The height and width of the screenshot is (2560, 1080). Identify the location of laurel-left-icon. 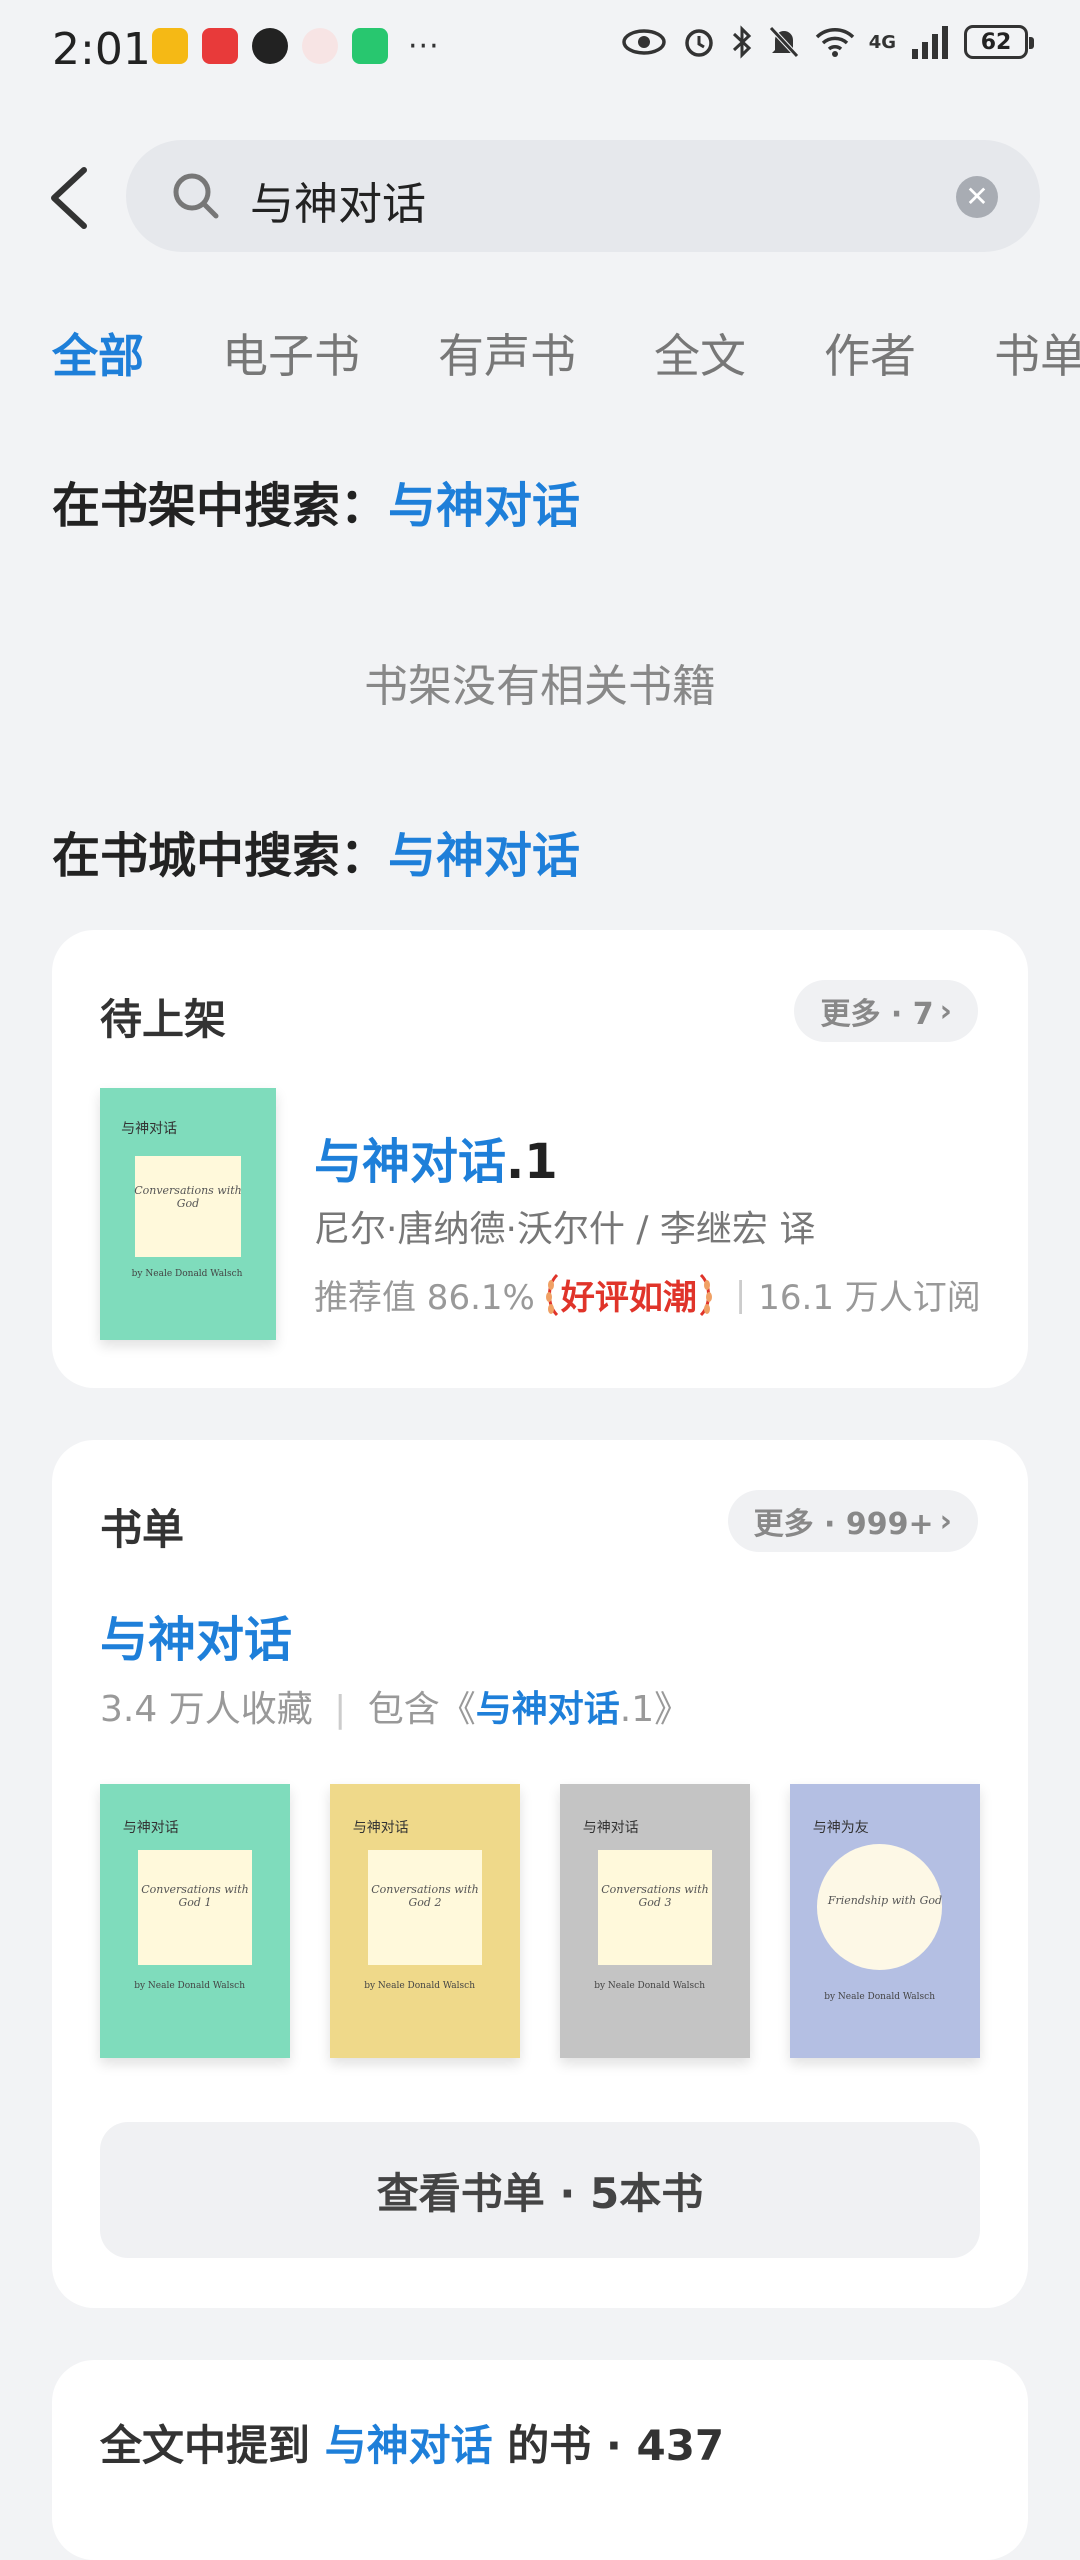
(551, 1294).